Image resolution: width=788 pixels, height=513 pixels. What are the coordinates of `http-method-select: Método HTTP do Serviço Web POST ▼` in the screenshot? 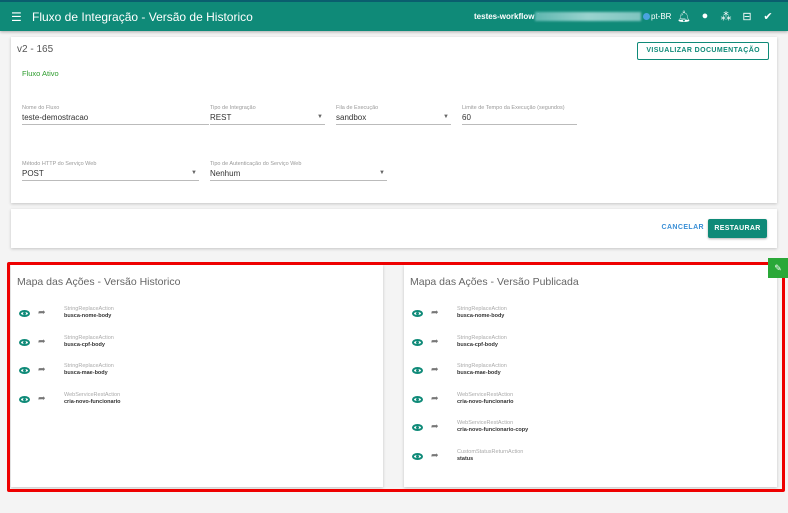 It's located at (110, 171).